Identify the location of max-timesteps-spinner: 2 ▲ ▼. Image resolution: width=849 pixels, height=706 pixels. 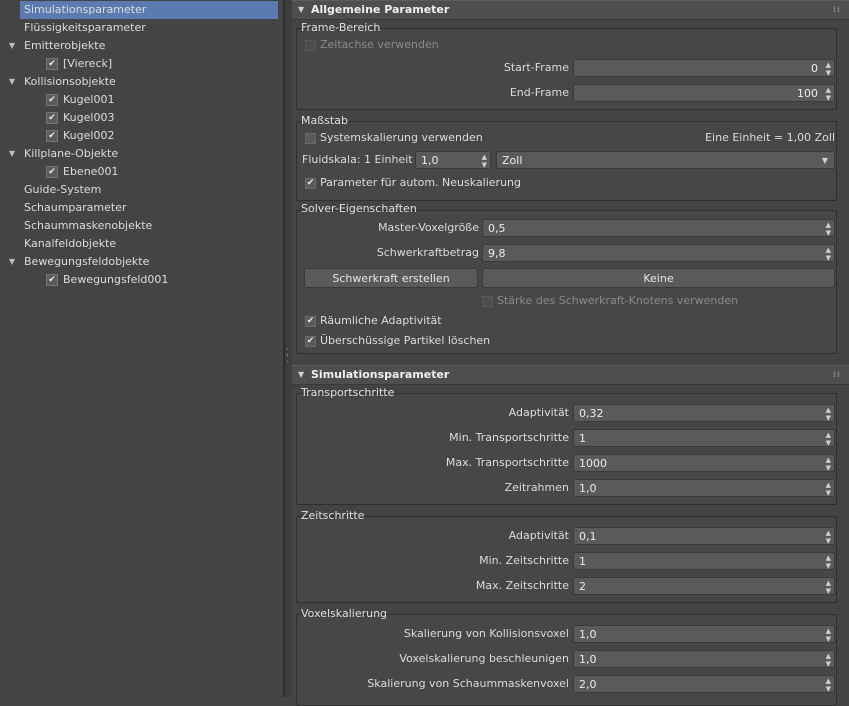
(704, 586).